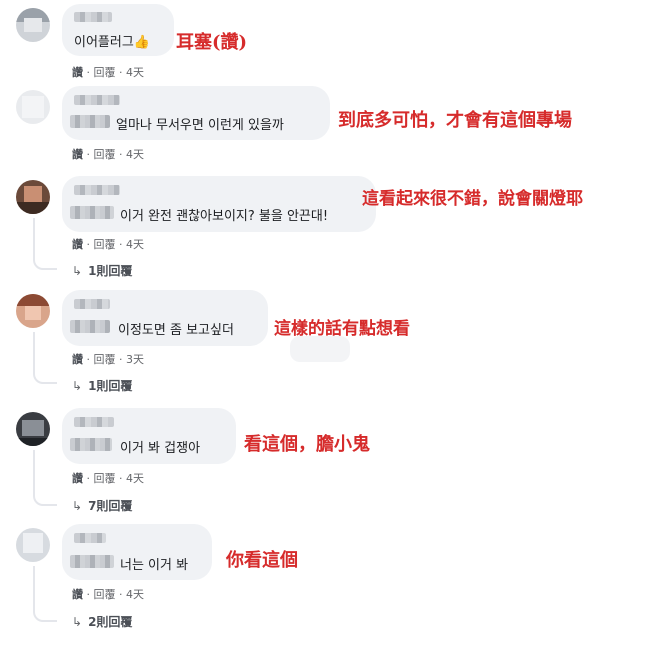 The width and height of the screenshot is (658, 650). I want to click on comment-text: 이어플러그👍, so click(112, 40).